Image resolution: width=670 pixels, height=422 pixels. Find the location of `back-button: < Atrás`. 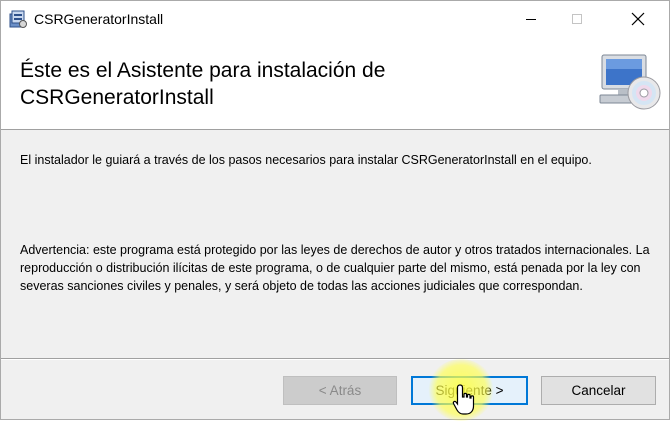

back-button: < Atrás is located at coordinates (340, 390).